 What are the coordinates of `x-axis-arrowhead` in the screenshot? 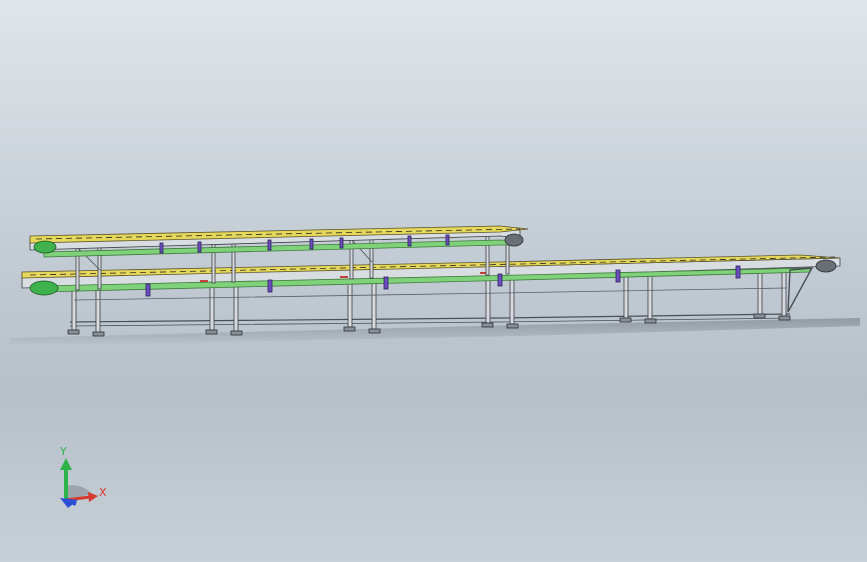 It's located at (93, 497).